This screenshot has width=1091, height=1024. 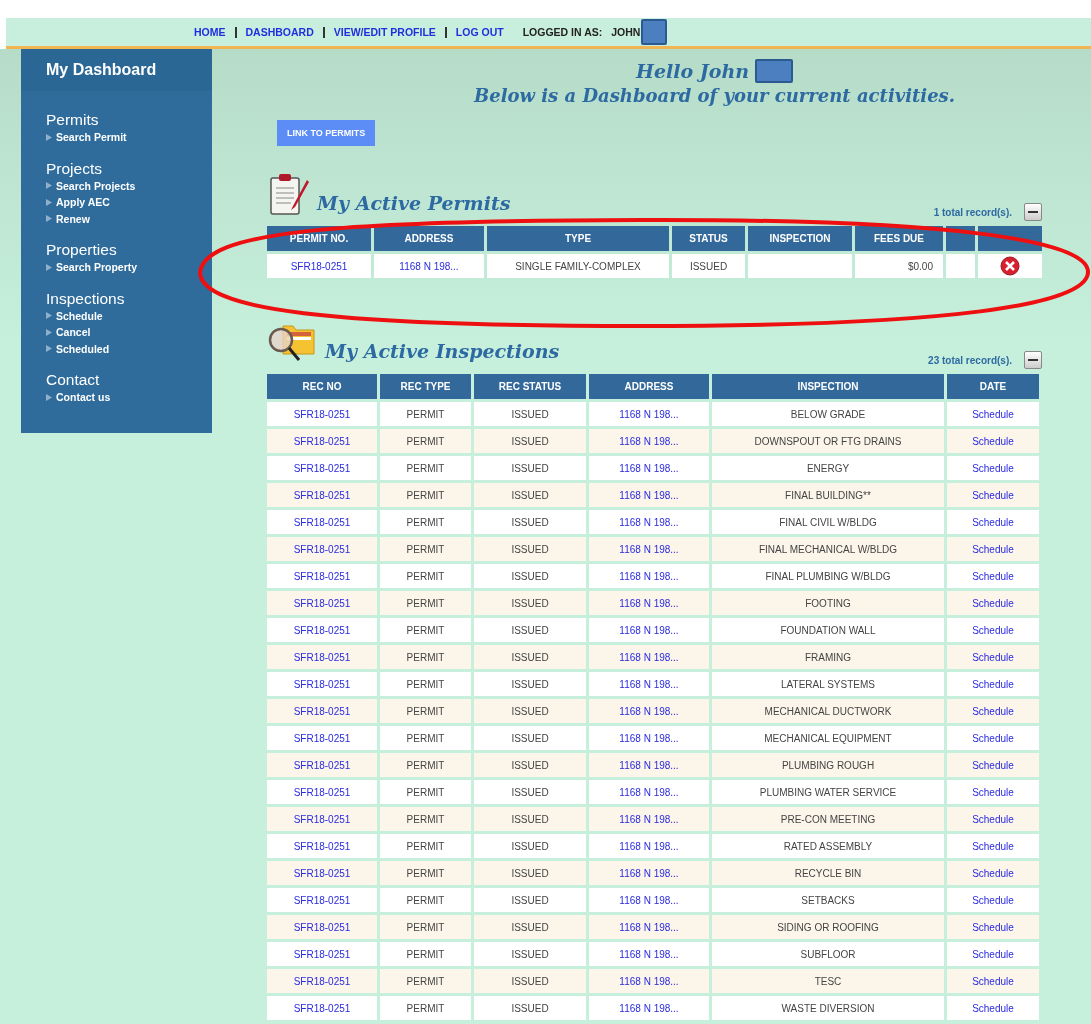 I want to click on sidebar-heading: Properties, so click(x=82, y=250).